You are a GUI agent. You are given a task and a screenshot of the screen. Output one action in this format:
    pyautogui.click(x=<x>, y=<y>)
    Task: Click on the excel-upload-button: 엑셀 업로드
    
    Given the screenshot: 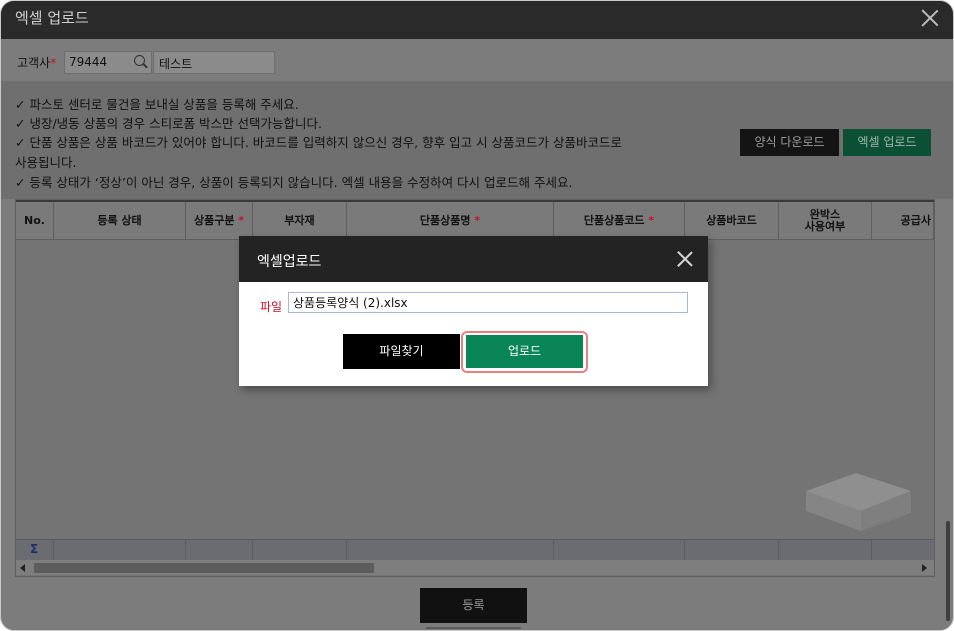 What is the action you would take?
    pyautogui.click(x=887, y=142)
    